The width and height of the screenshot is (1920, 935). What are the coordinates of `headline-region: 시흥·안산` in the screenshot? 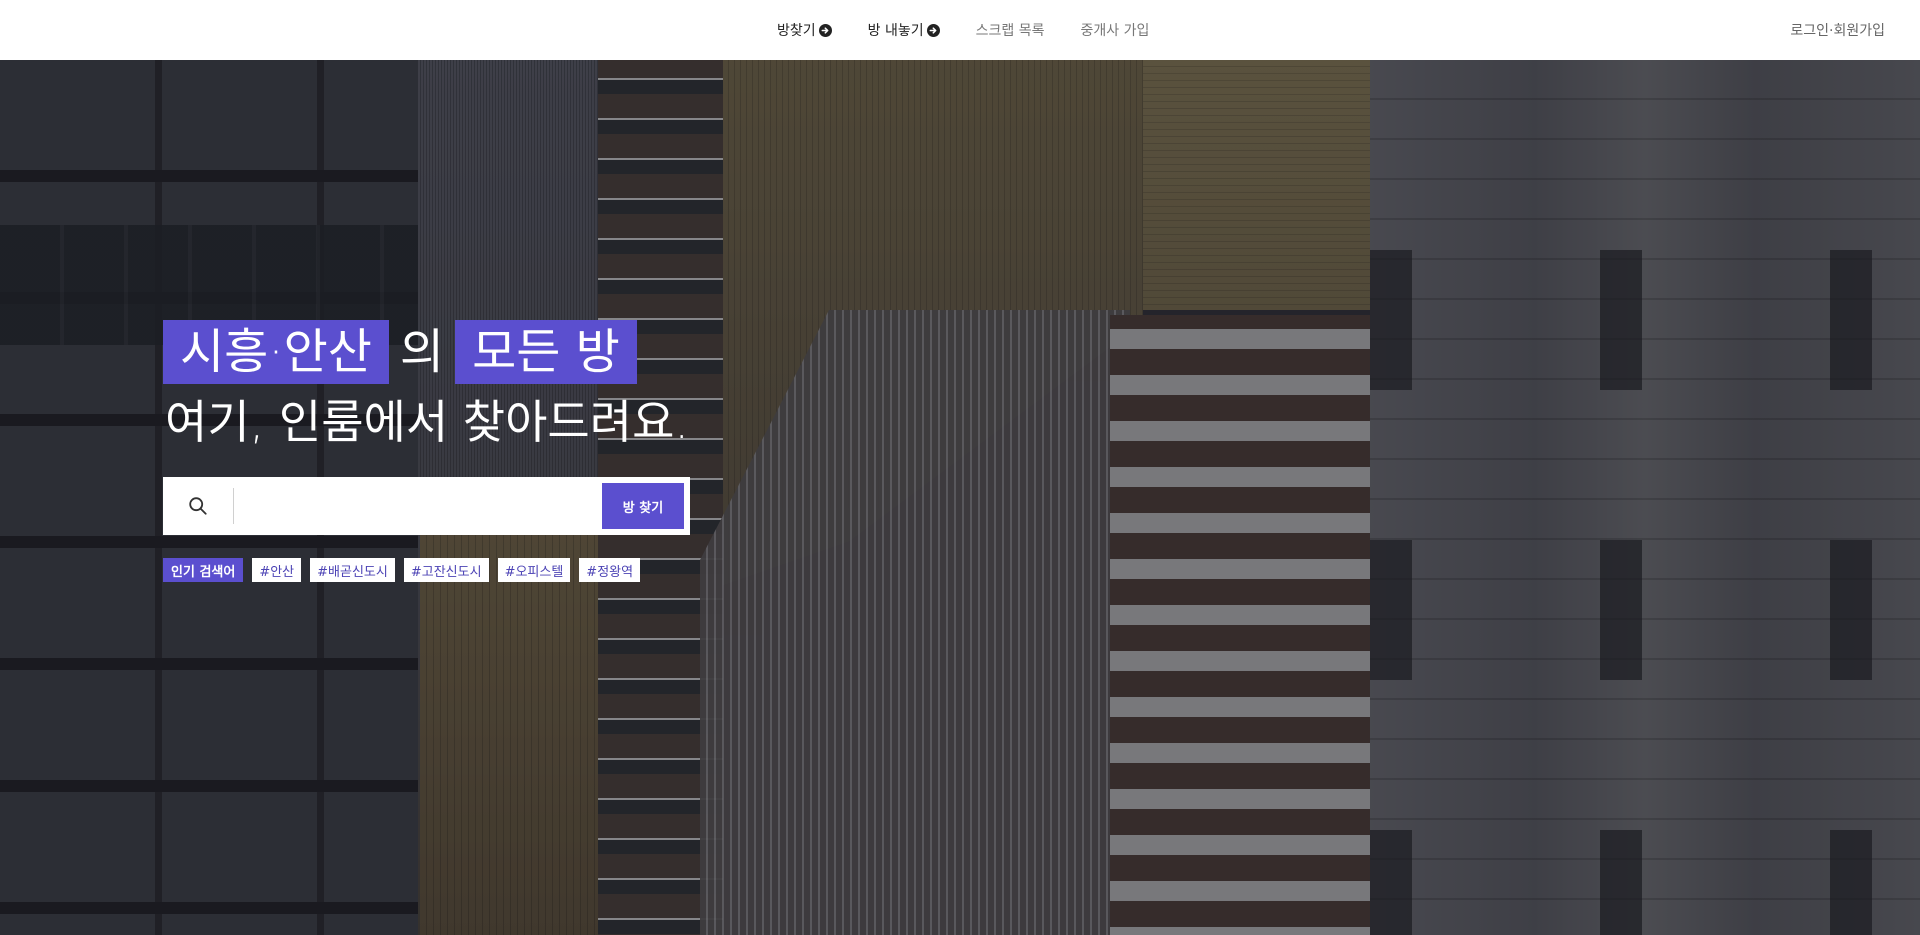 It's located at (276, 352).